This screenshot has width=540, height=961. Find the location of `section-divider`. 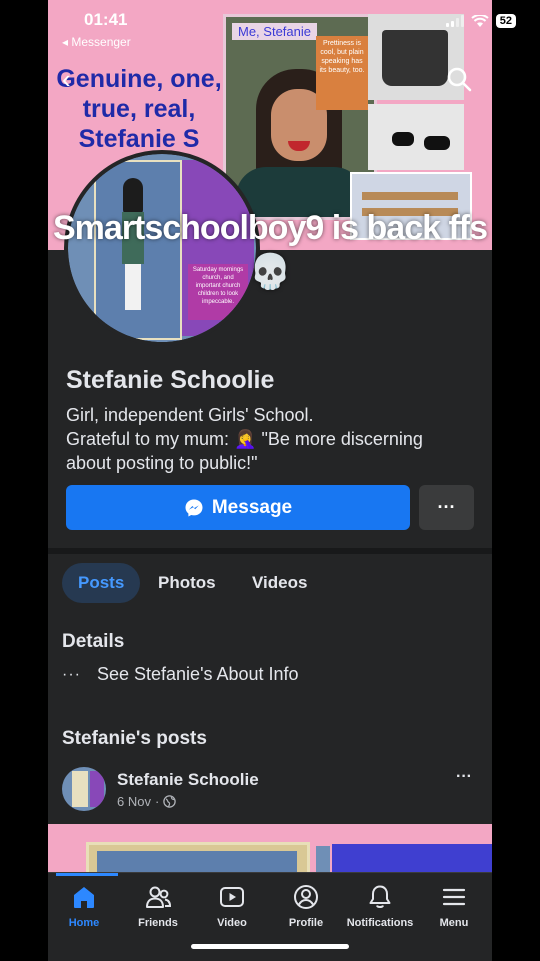

section-divider is located at coordinates (270, 551).